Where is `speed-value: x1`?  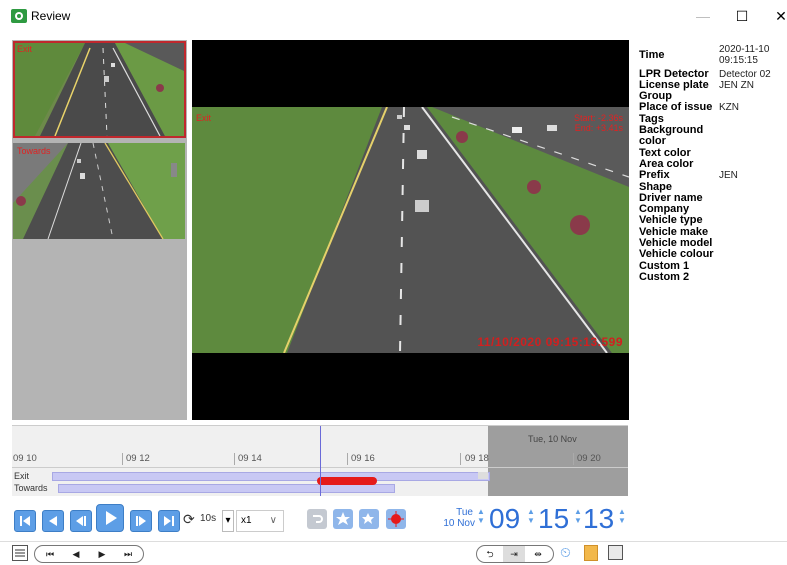 speed-value: x1 is located at coordinates (246, 520).